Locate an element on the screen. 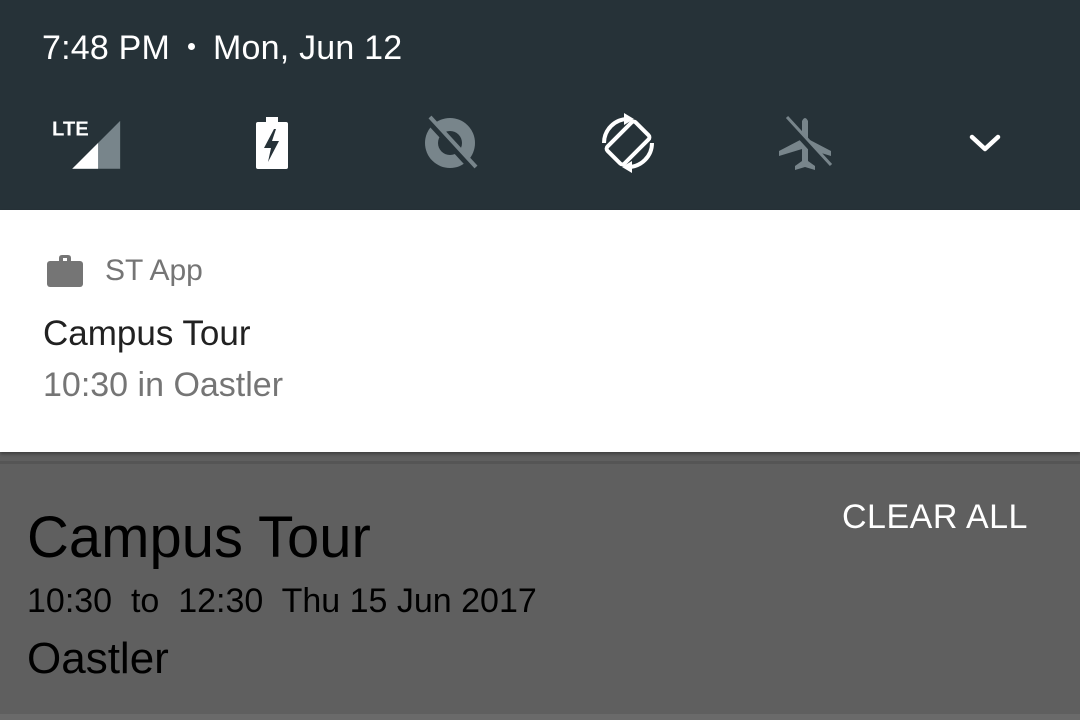 Image resolution: width=1080 pixels, height=720 pixels. briefcase-icon is located at coordinates (65, 271).